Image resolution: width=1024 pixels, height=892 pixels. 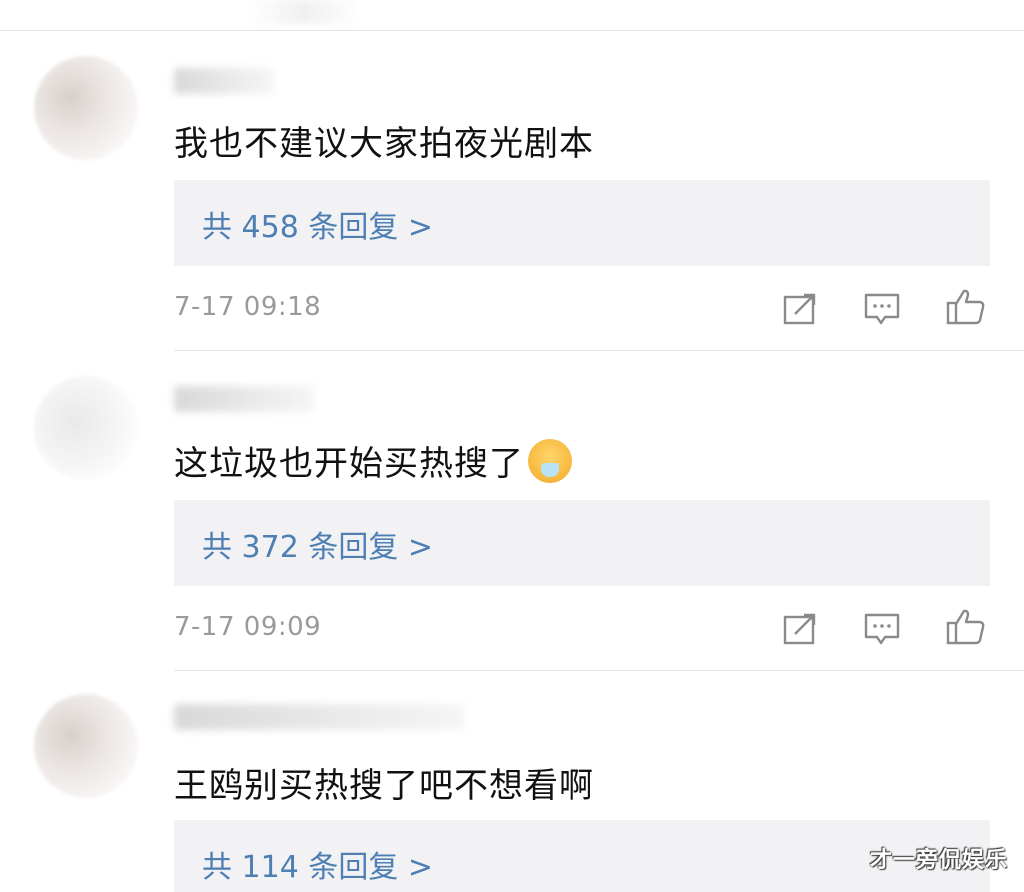 What do you see at coordinates (317, 864) in the screenshot?
I see `reply-count-link: 共 114 条回复 >` at bounding box center [317, 864].